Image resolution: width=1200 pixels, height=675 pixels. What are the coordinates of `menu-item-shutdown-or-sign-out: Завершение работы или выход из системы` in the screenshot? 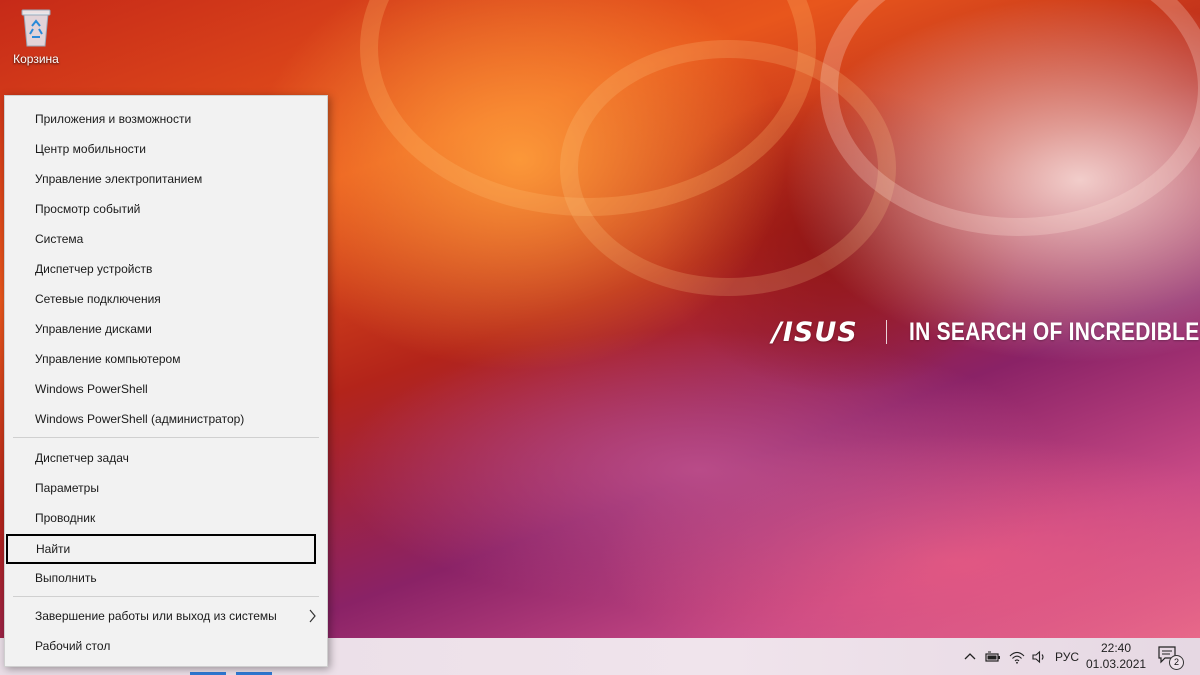 It's located at (166, 616).